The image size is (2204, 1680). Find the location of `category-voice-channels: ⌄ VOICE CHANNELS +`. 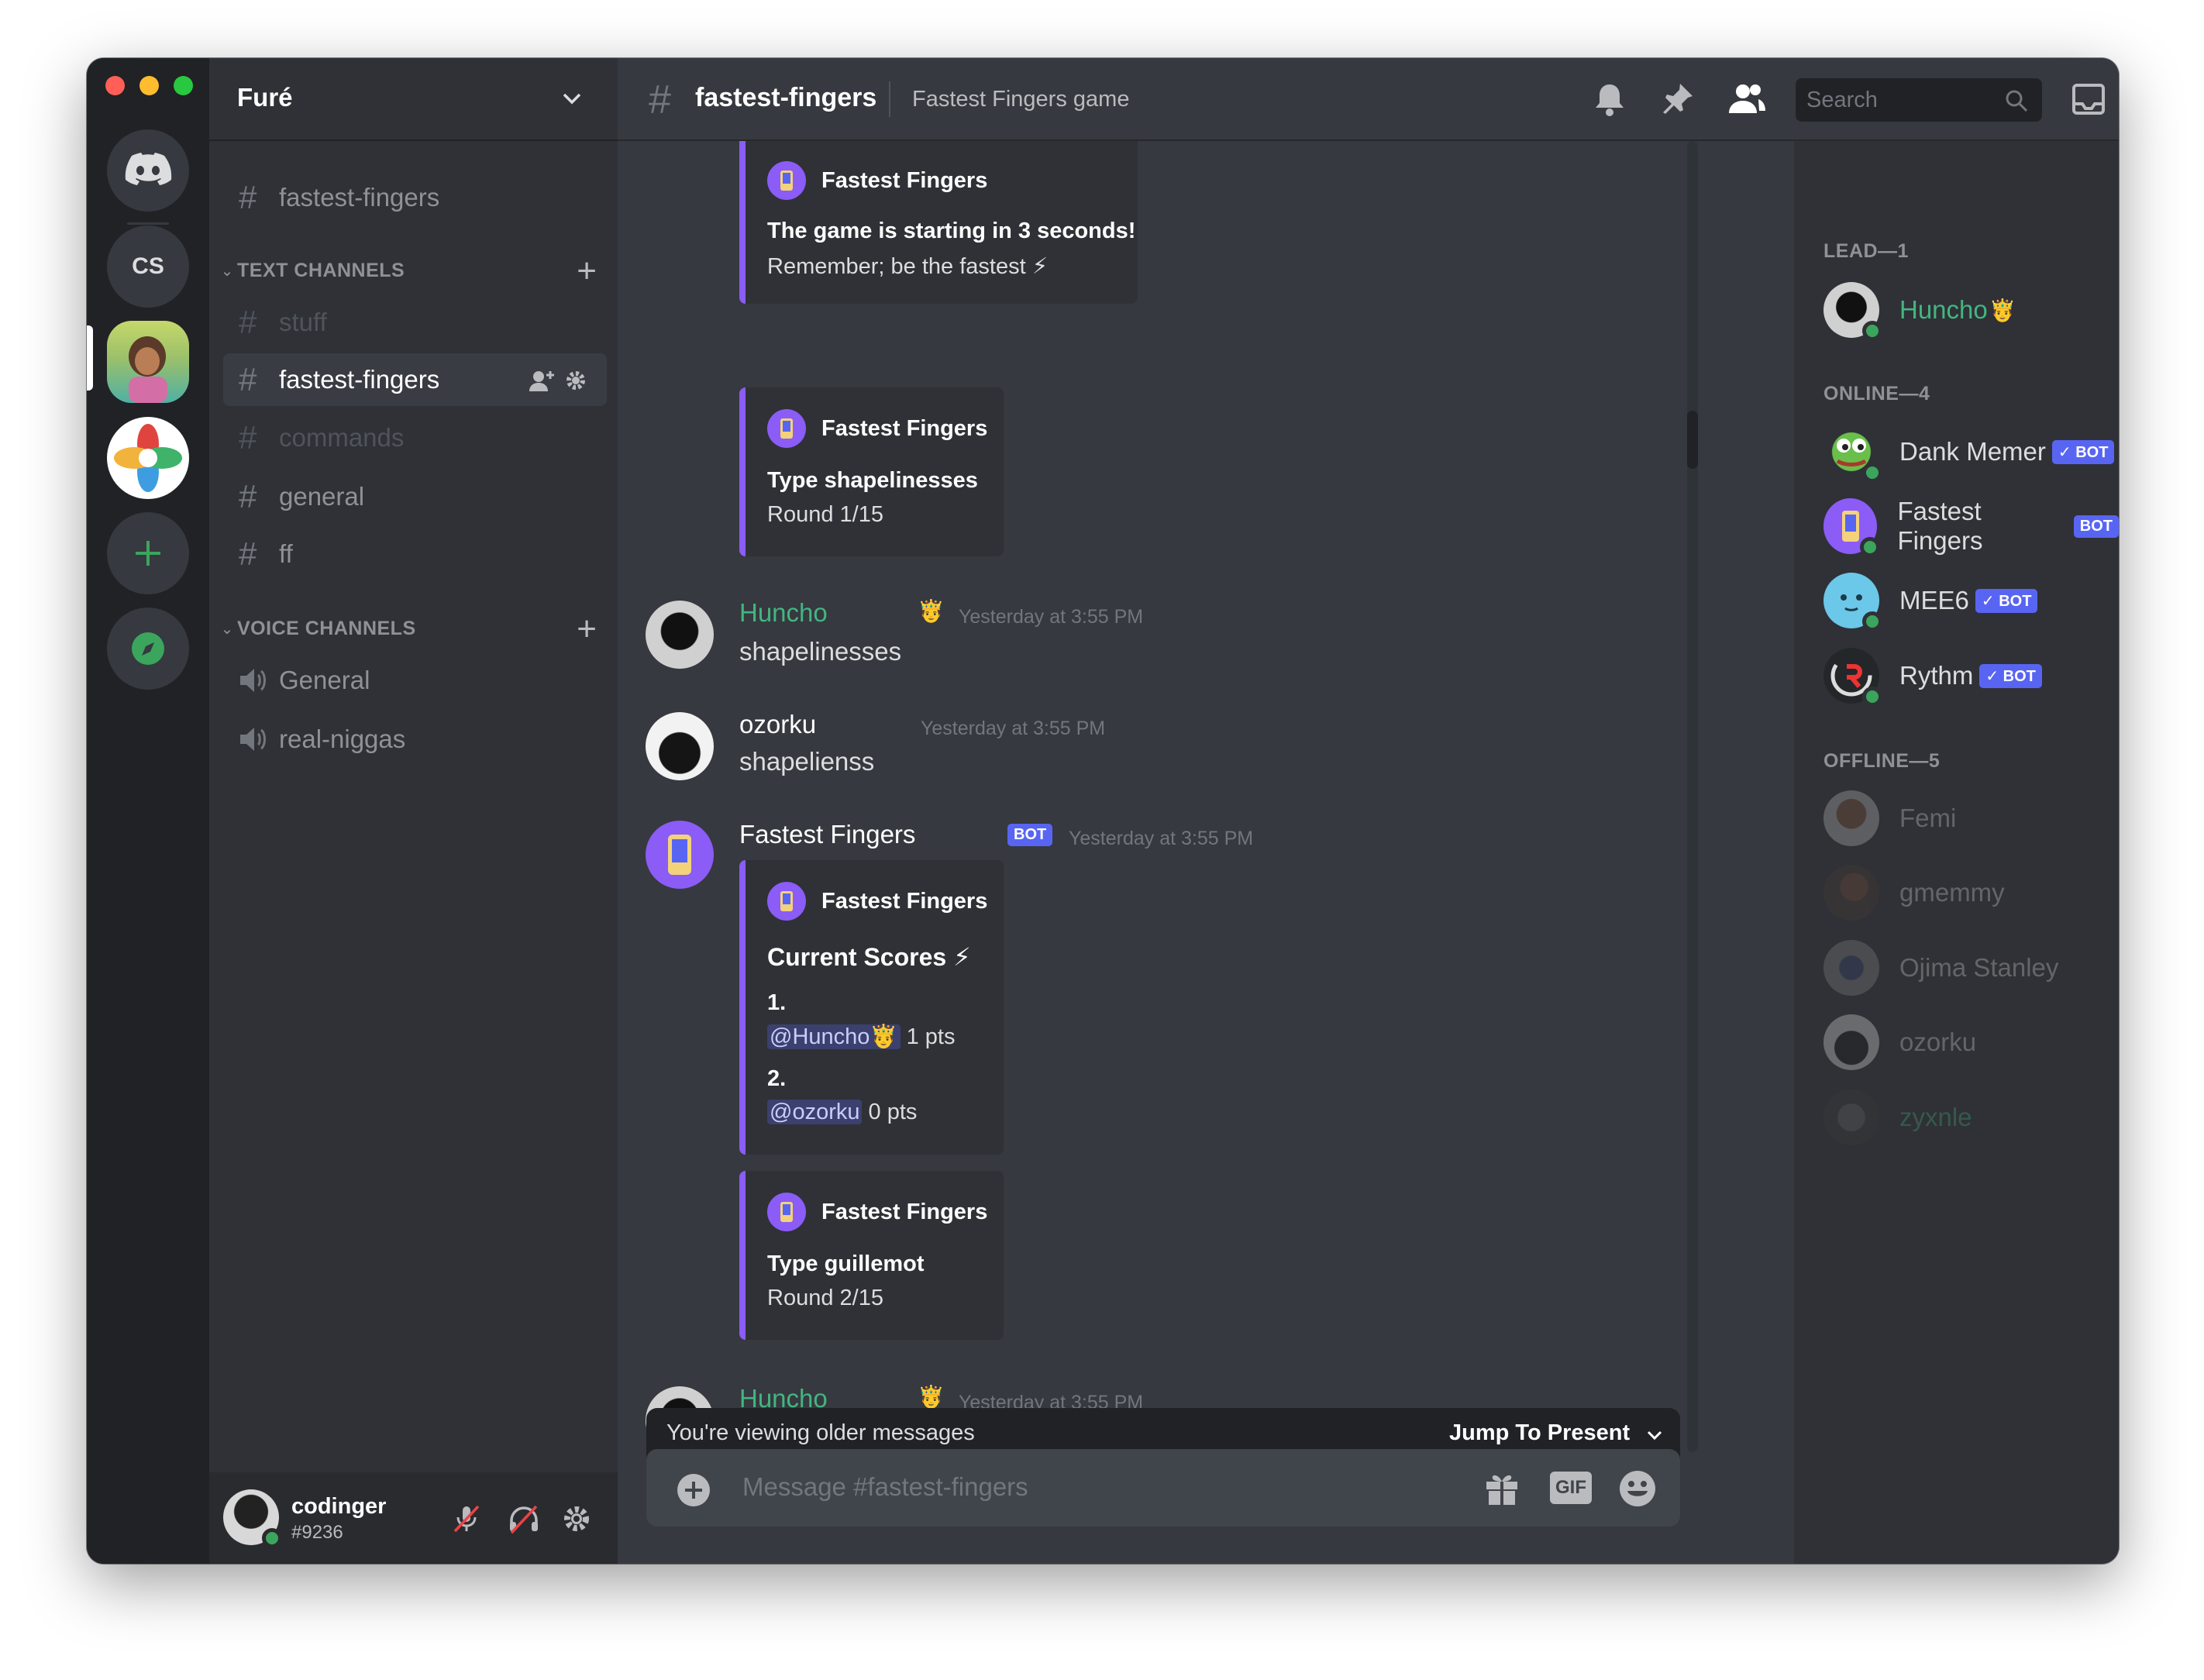

category-voice-channels: ⌄ VOICE CHANNELS + is located at coordinates (410, 628).